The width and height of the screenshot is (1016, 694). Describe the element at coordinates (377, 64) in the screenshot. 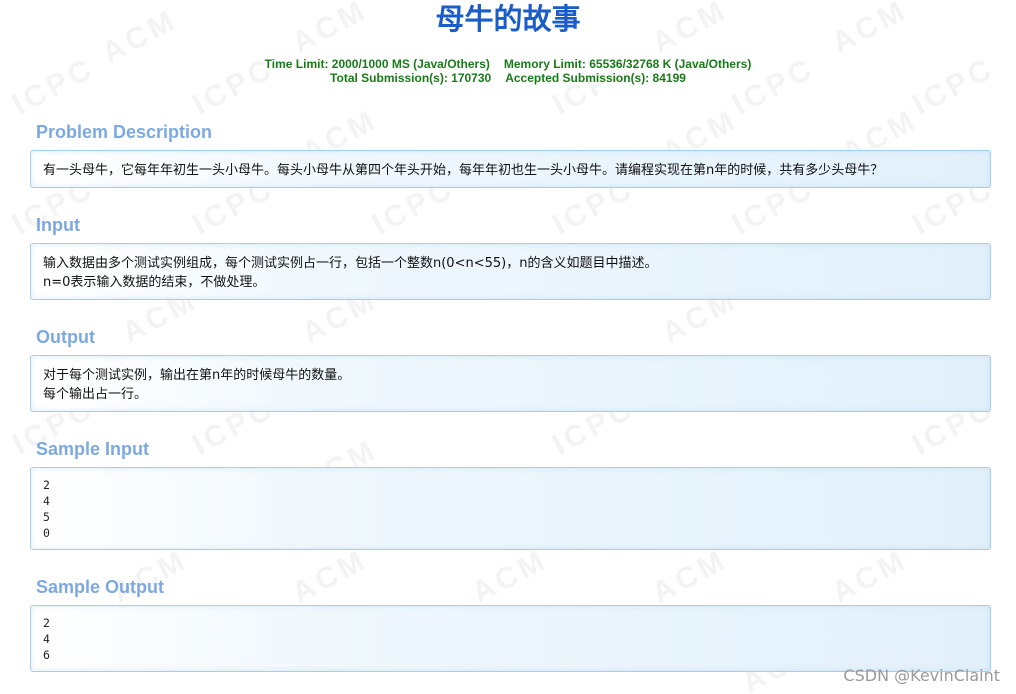

I see `time-limit: Time Limit: 2000/1000 MS (Java/Others)` at that location.